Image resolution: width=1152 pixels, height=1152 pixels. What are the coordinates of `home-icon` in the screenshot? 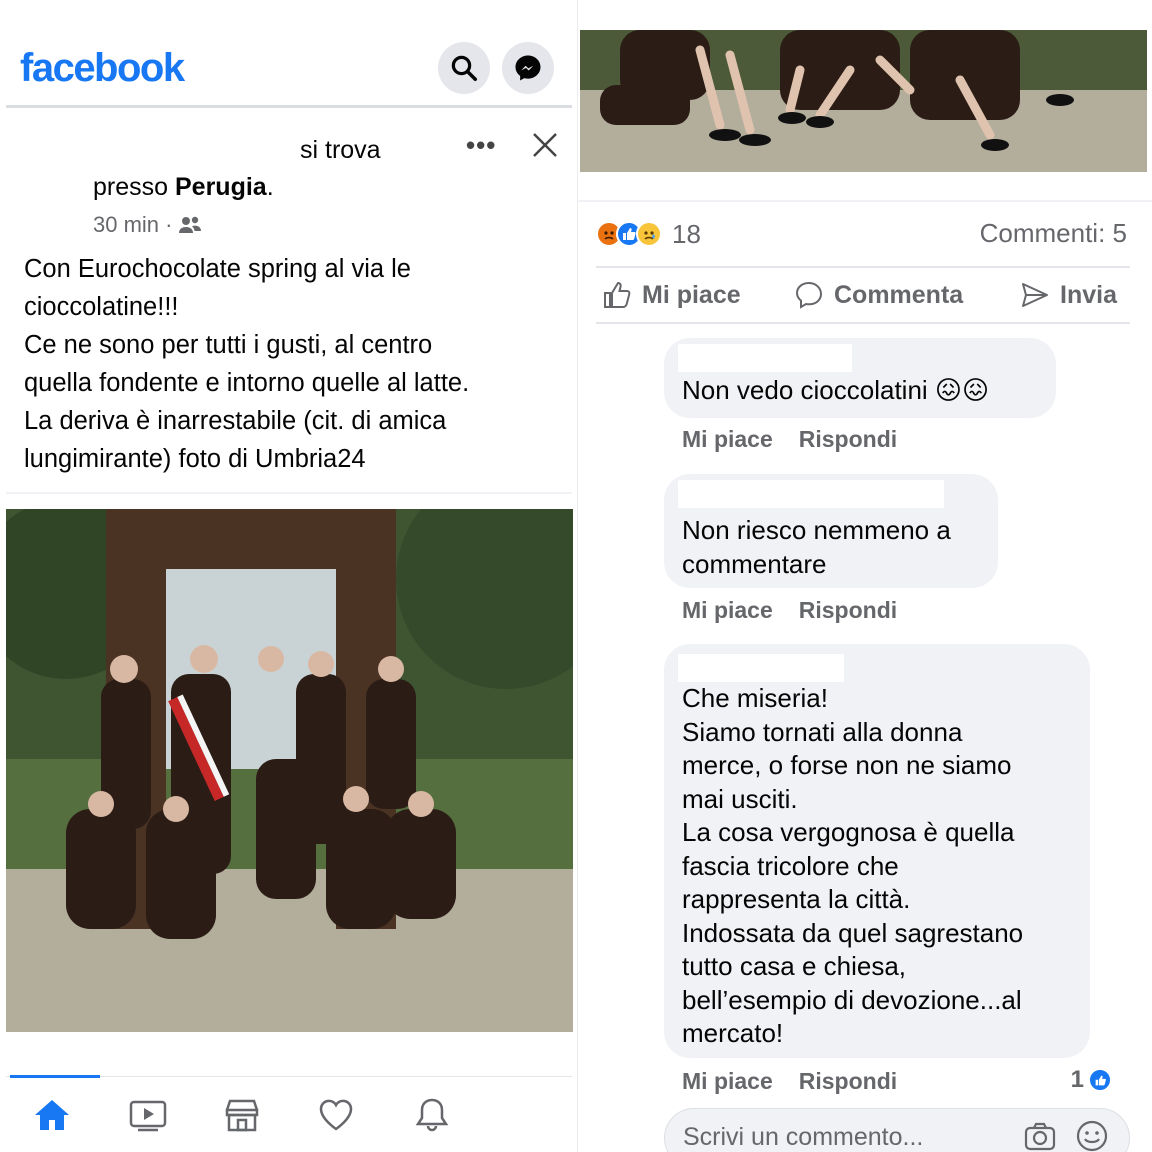 It's located at (52, 1115).